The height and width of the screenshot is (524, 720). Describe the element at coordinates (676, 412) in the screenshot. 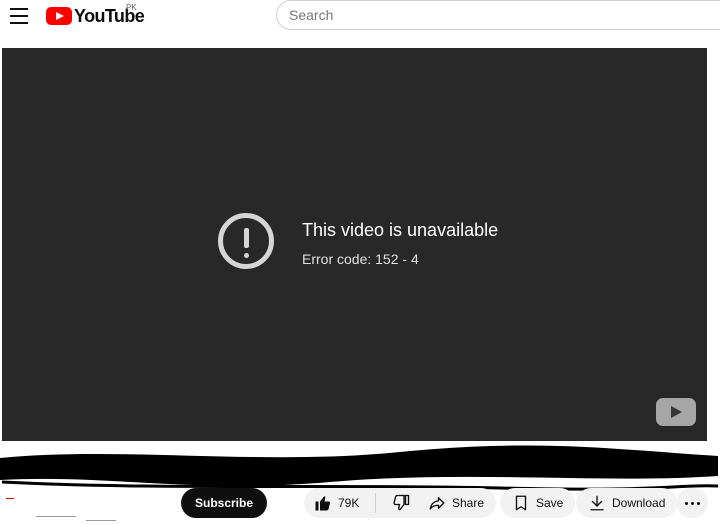

I see `youtube-watch-button` at that location.